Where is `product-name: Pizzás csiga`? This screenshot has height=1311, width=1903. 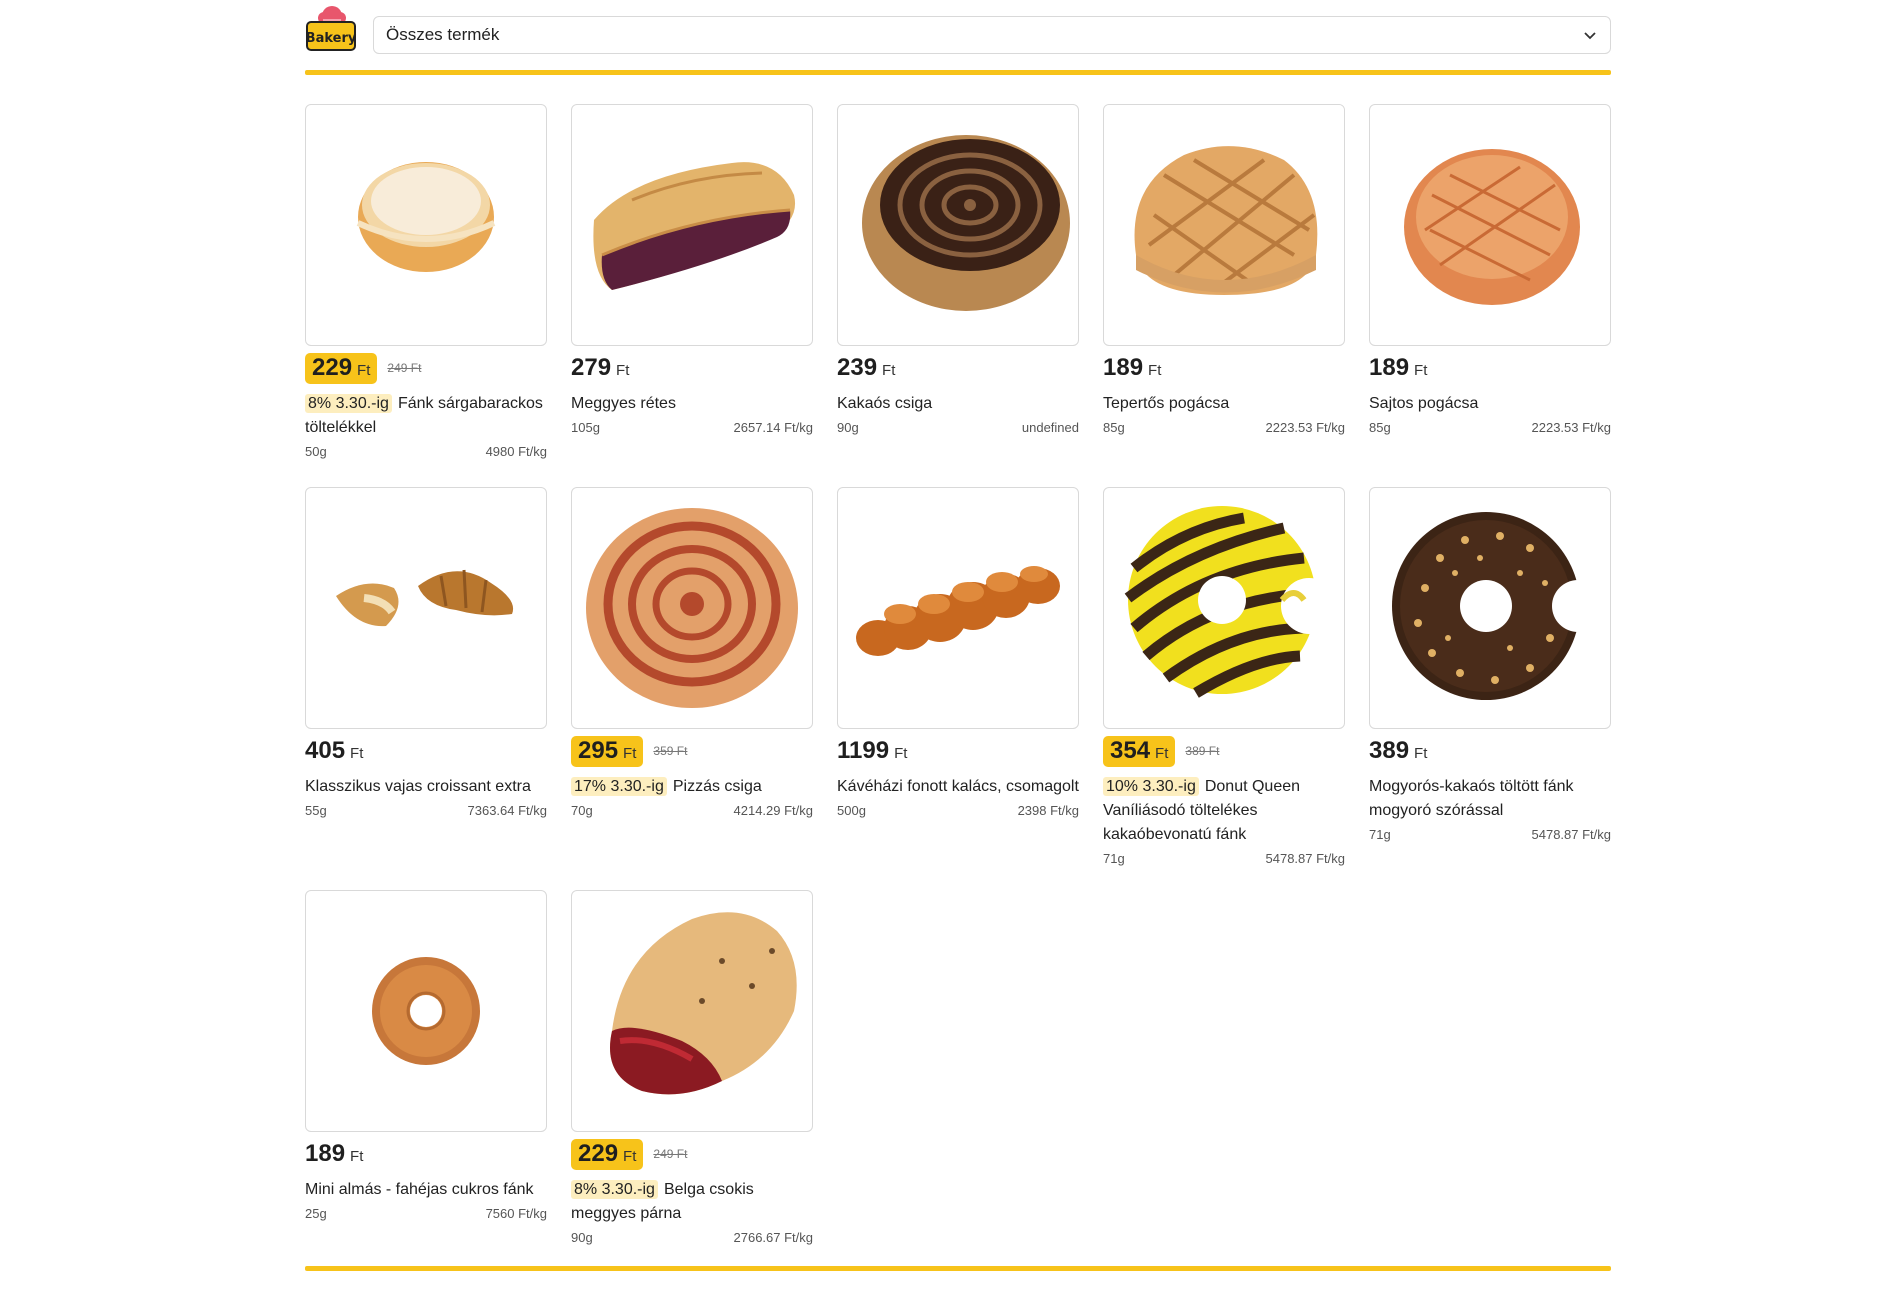 product-name: Pizzás csiga is located at coordinates (717, 786).